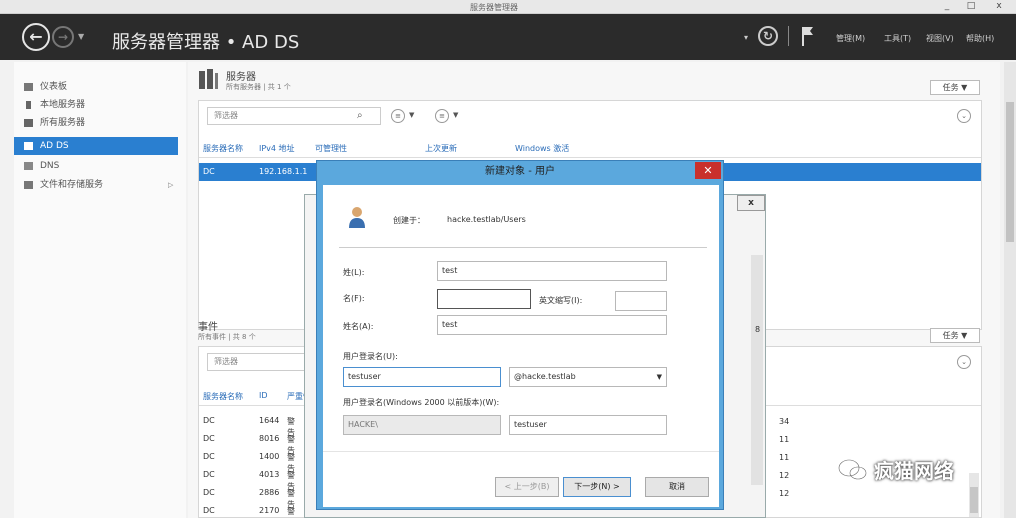 The image size is (1016, 518). I want to click on servers-filter-input: 筛选器, so click(294, 116).